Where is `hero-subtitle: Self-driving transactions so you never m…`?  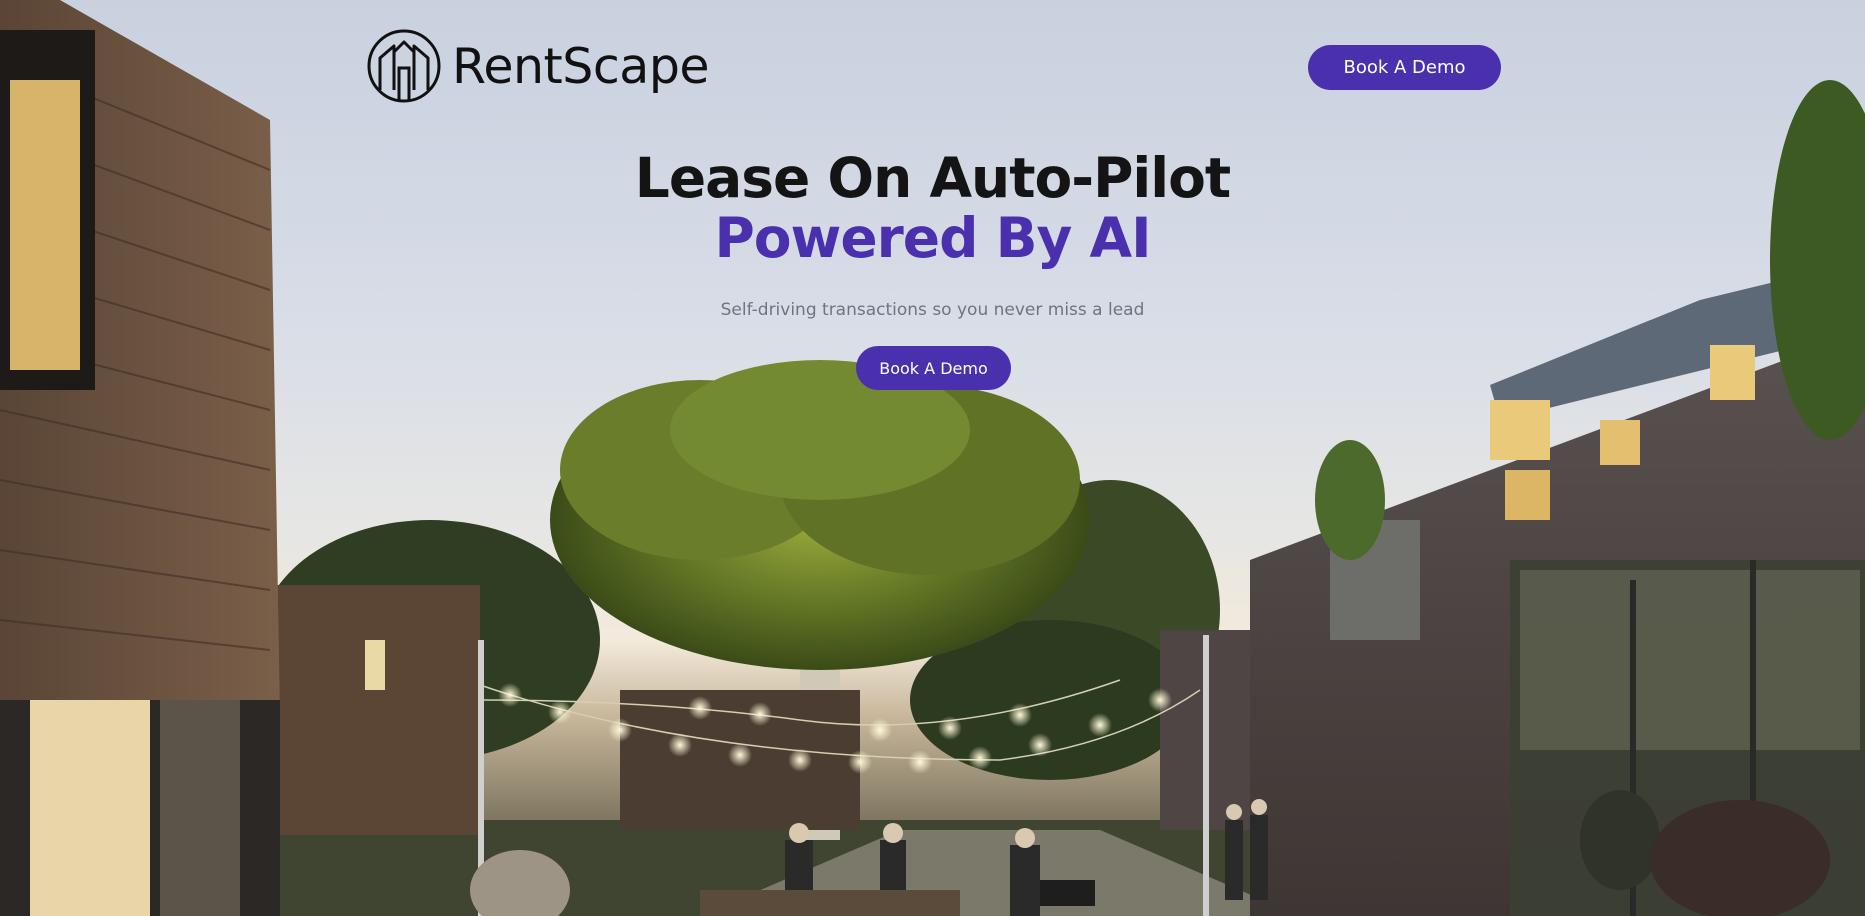
hero-subtitle: Self-driving transactions so you never m… is located at coordinates (932, 310).